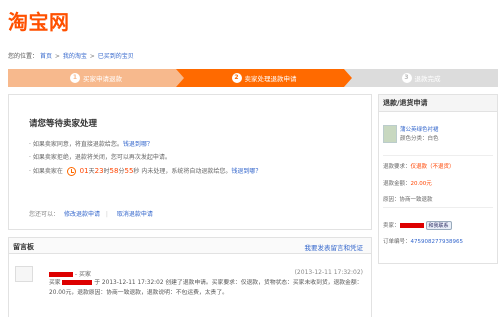  Describe the element at coordinates (71, 171) in the screenshot. I see `clock-icon` at that location.